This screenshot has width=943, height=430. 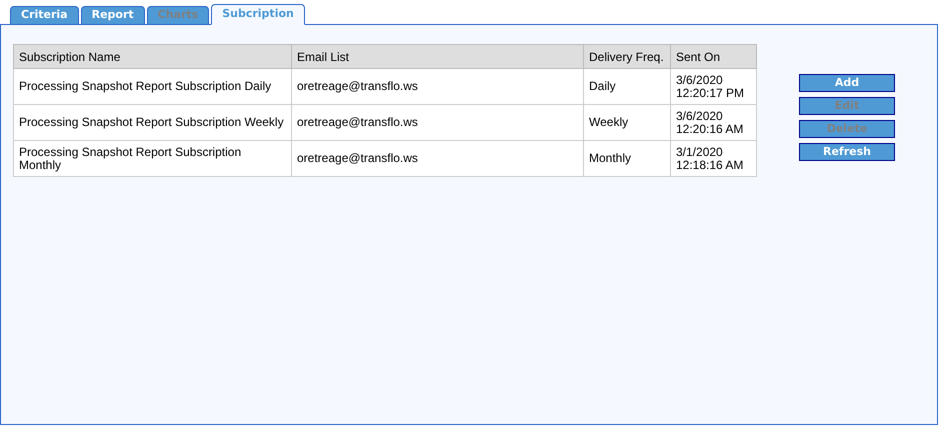 I want to click on tab: Criteria, so click(x=44, y=15).